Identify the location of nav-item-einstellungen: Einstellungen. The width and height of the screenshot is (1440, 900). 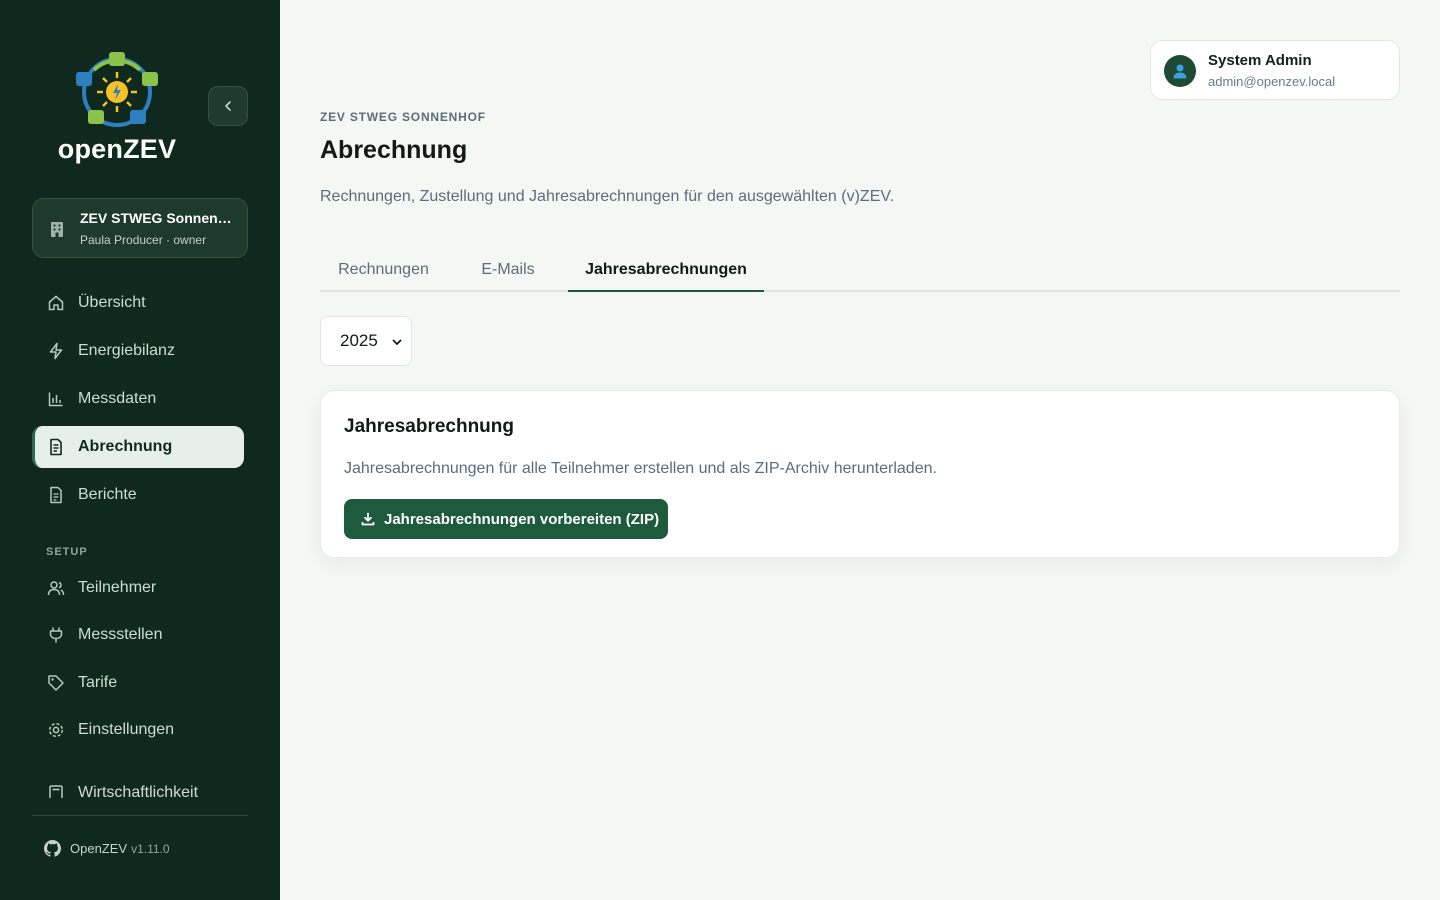
(138, 730).